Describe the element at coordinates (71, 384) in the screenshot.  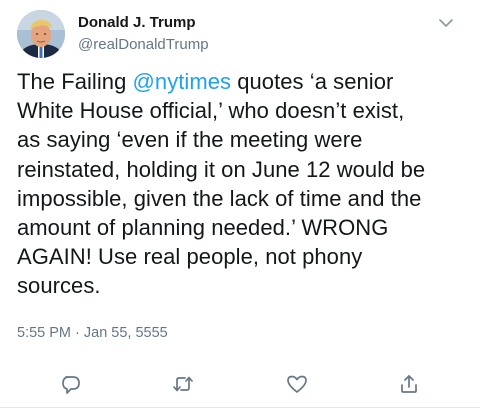
I see `reply-icon` at that location.